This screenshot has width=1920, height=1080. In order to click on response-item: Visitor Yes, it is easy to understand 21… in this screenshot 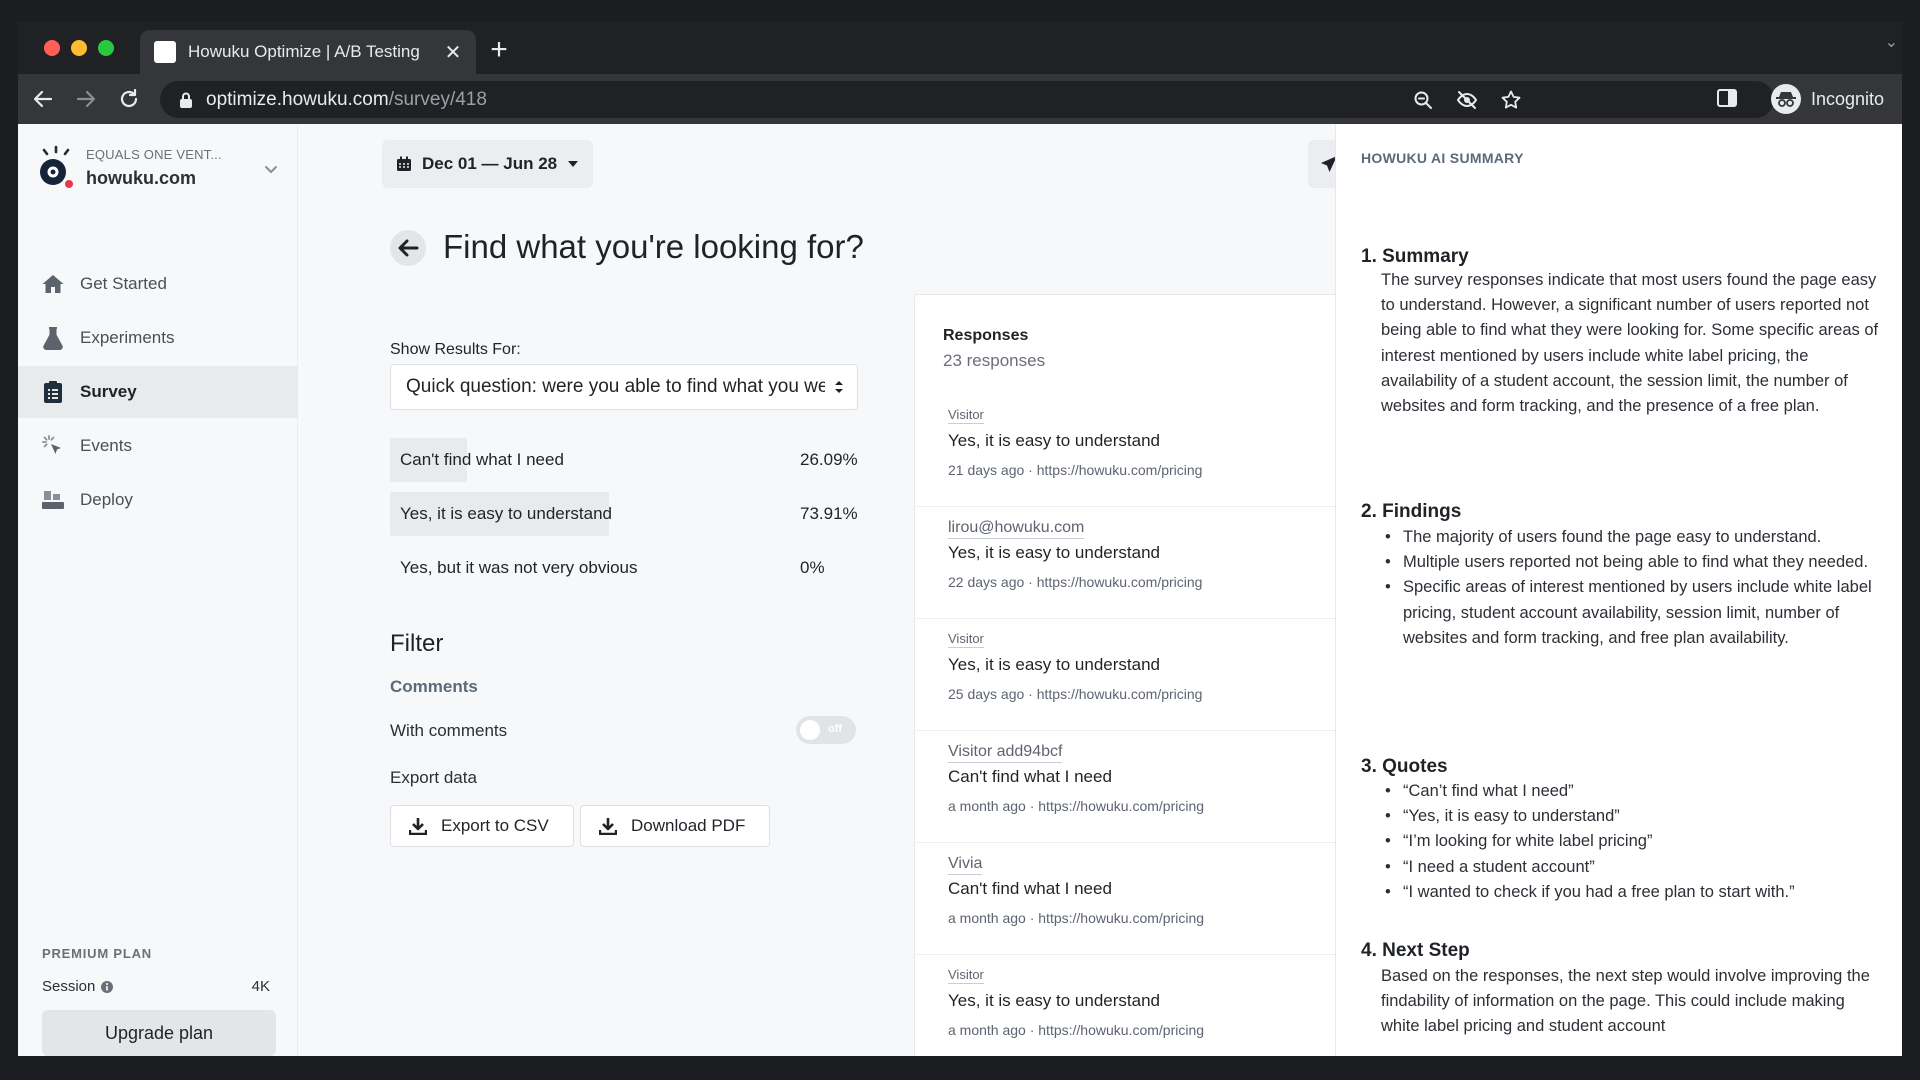, I will do `click(1144, 451)`.